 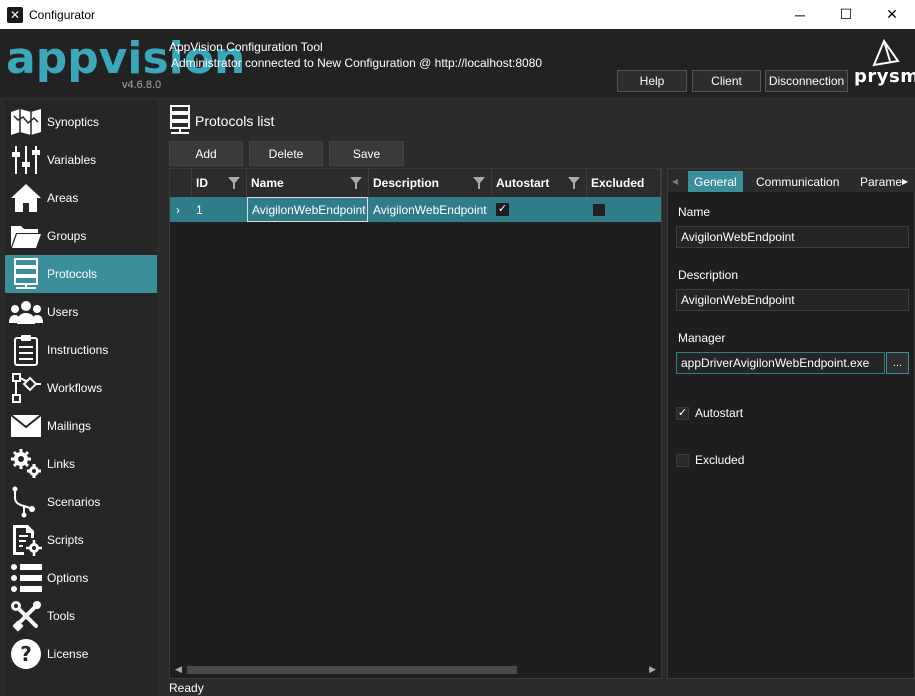 What do you see at coordinates (800, 14) in the screenshot?
I see `minimize-button: ─` at bounding box center [800, 14].